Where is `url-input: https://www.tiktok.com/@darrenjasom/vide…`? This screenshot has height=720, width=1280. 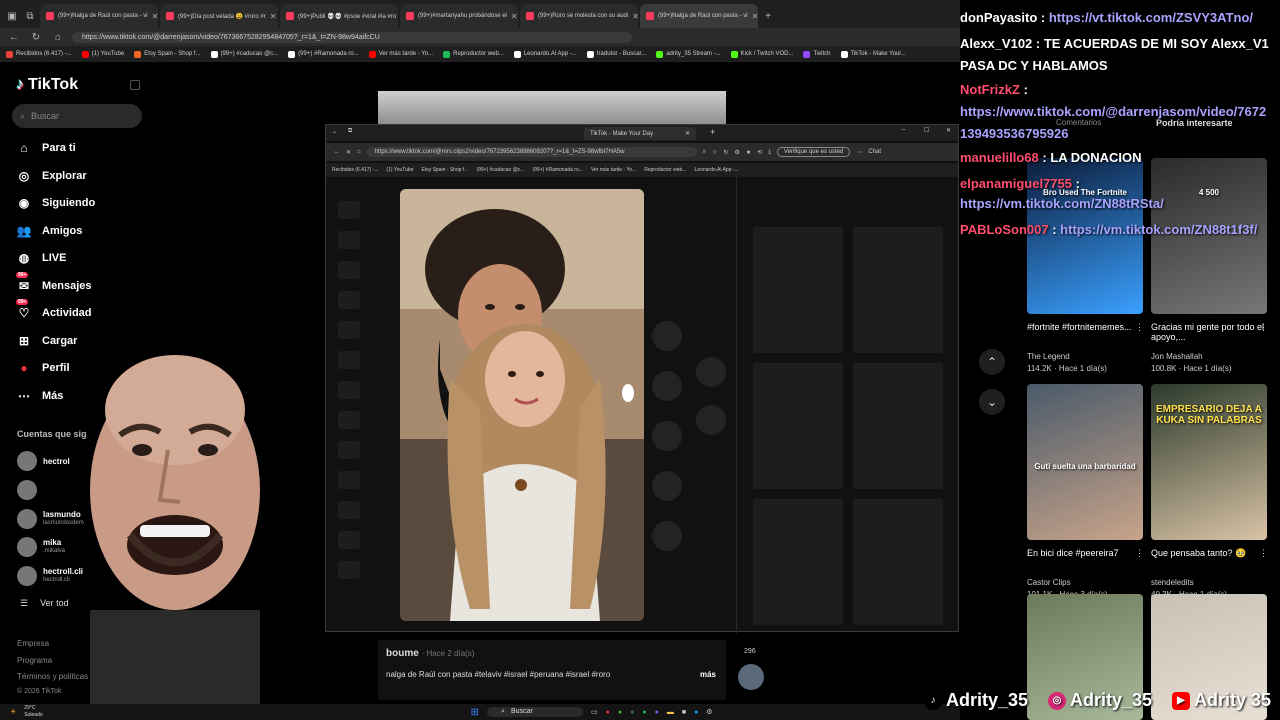 url-input: https://www.tiktok.com/@darrenjasom/vide… is located at coordinates (352, 37).